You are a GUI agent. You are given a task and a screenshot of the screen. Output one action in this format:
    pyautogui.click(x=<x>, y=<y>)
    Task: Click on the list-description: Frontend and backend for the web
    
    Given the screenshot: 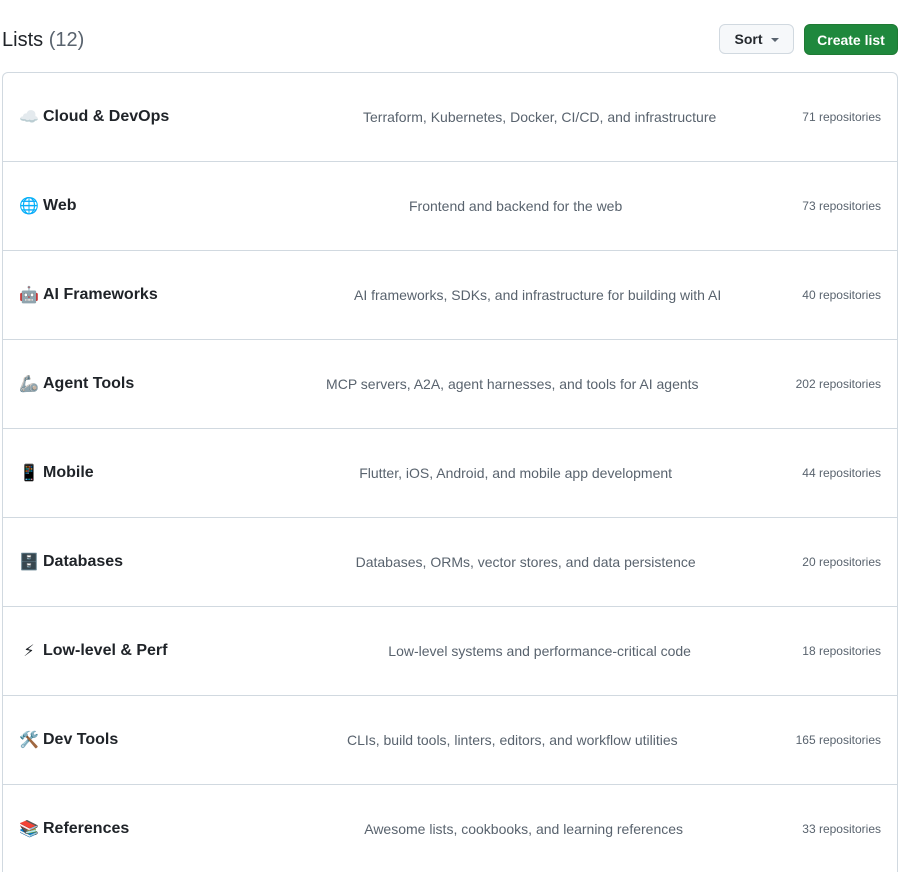 What is the action you would take?
    pyautogui.click(x=516, y=206)
    